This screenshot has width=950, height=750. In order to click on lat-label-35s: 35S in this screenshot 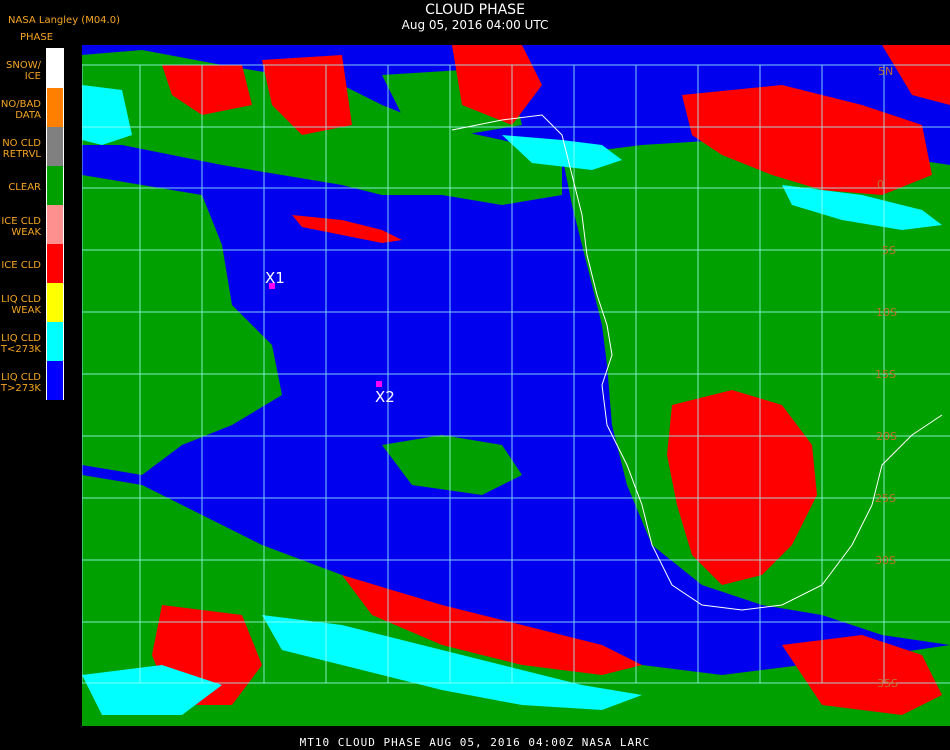, I will do `click(887, 683)`.